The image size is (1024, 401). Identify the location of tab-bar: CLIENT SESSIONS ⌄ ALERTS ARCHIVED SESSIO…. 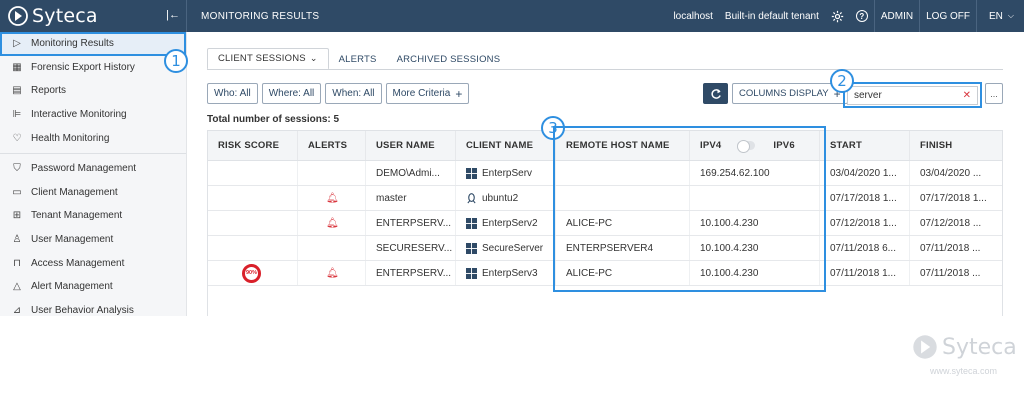
(358, 59).